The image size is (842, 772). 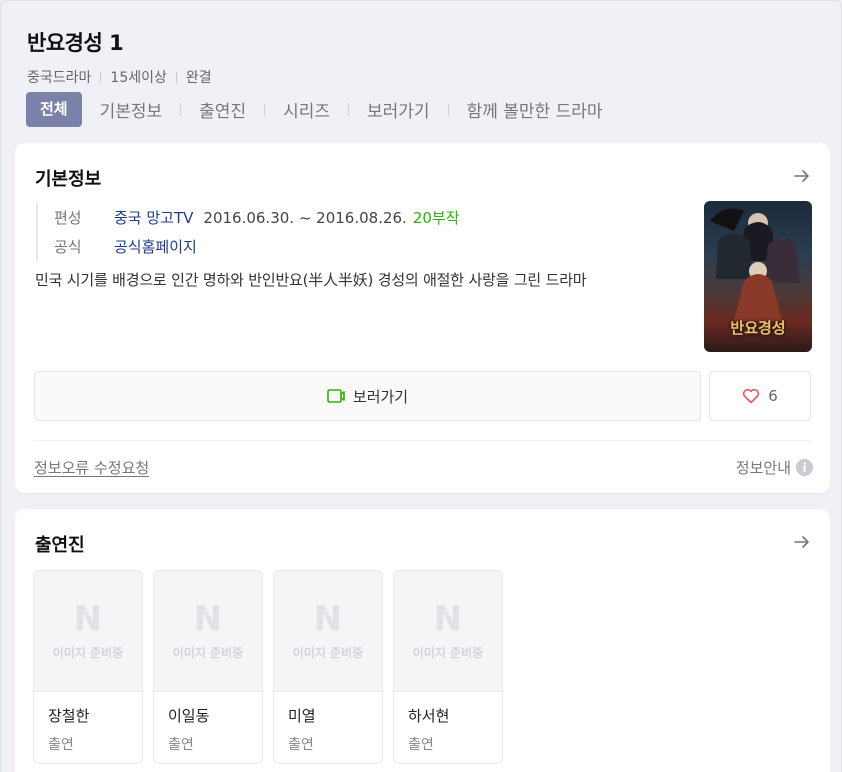 What do you see at coordinates (804, 467) in the screenshot?
I see `info-icon: i` at bounding box center [804, 467].